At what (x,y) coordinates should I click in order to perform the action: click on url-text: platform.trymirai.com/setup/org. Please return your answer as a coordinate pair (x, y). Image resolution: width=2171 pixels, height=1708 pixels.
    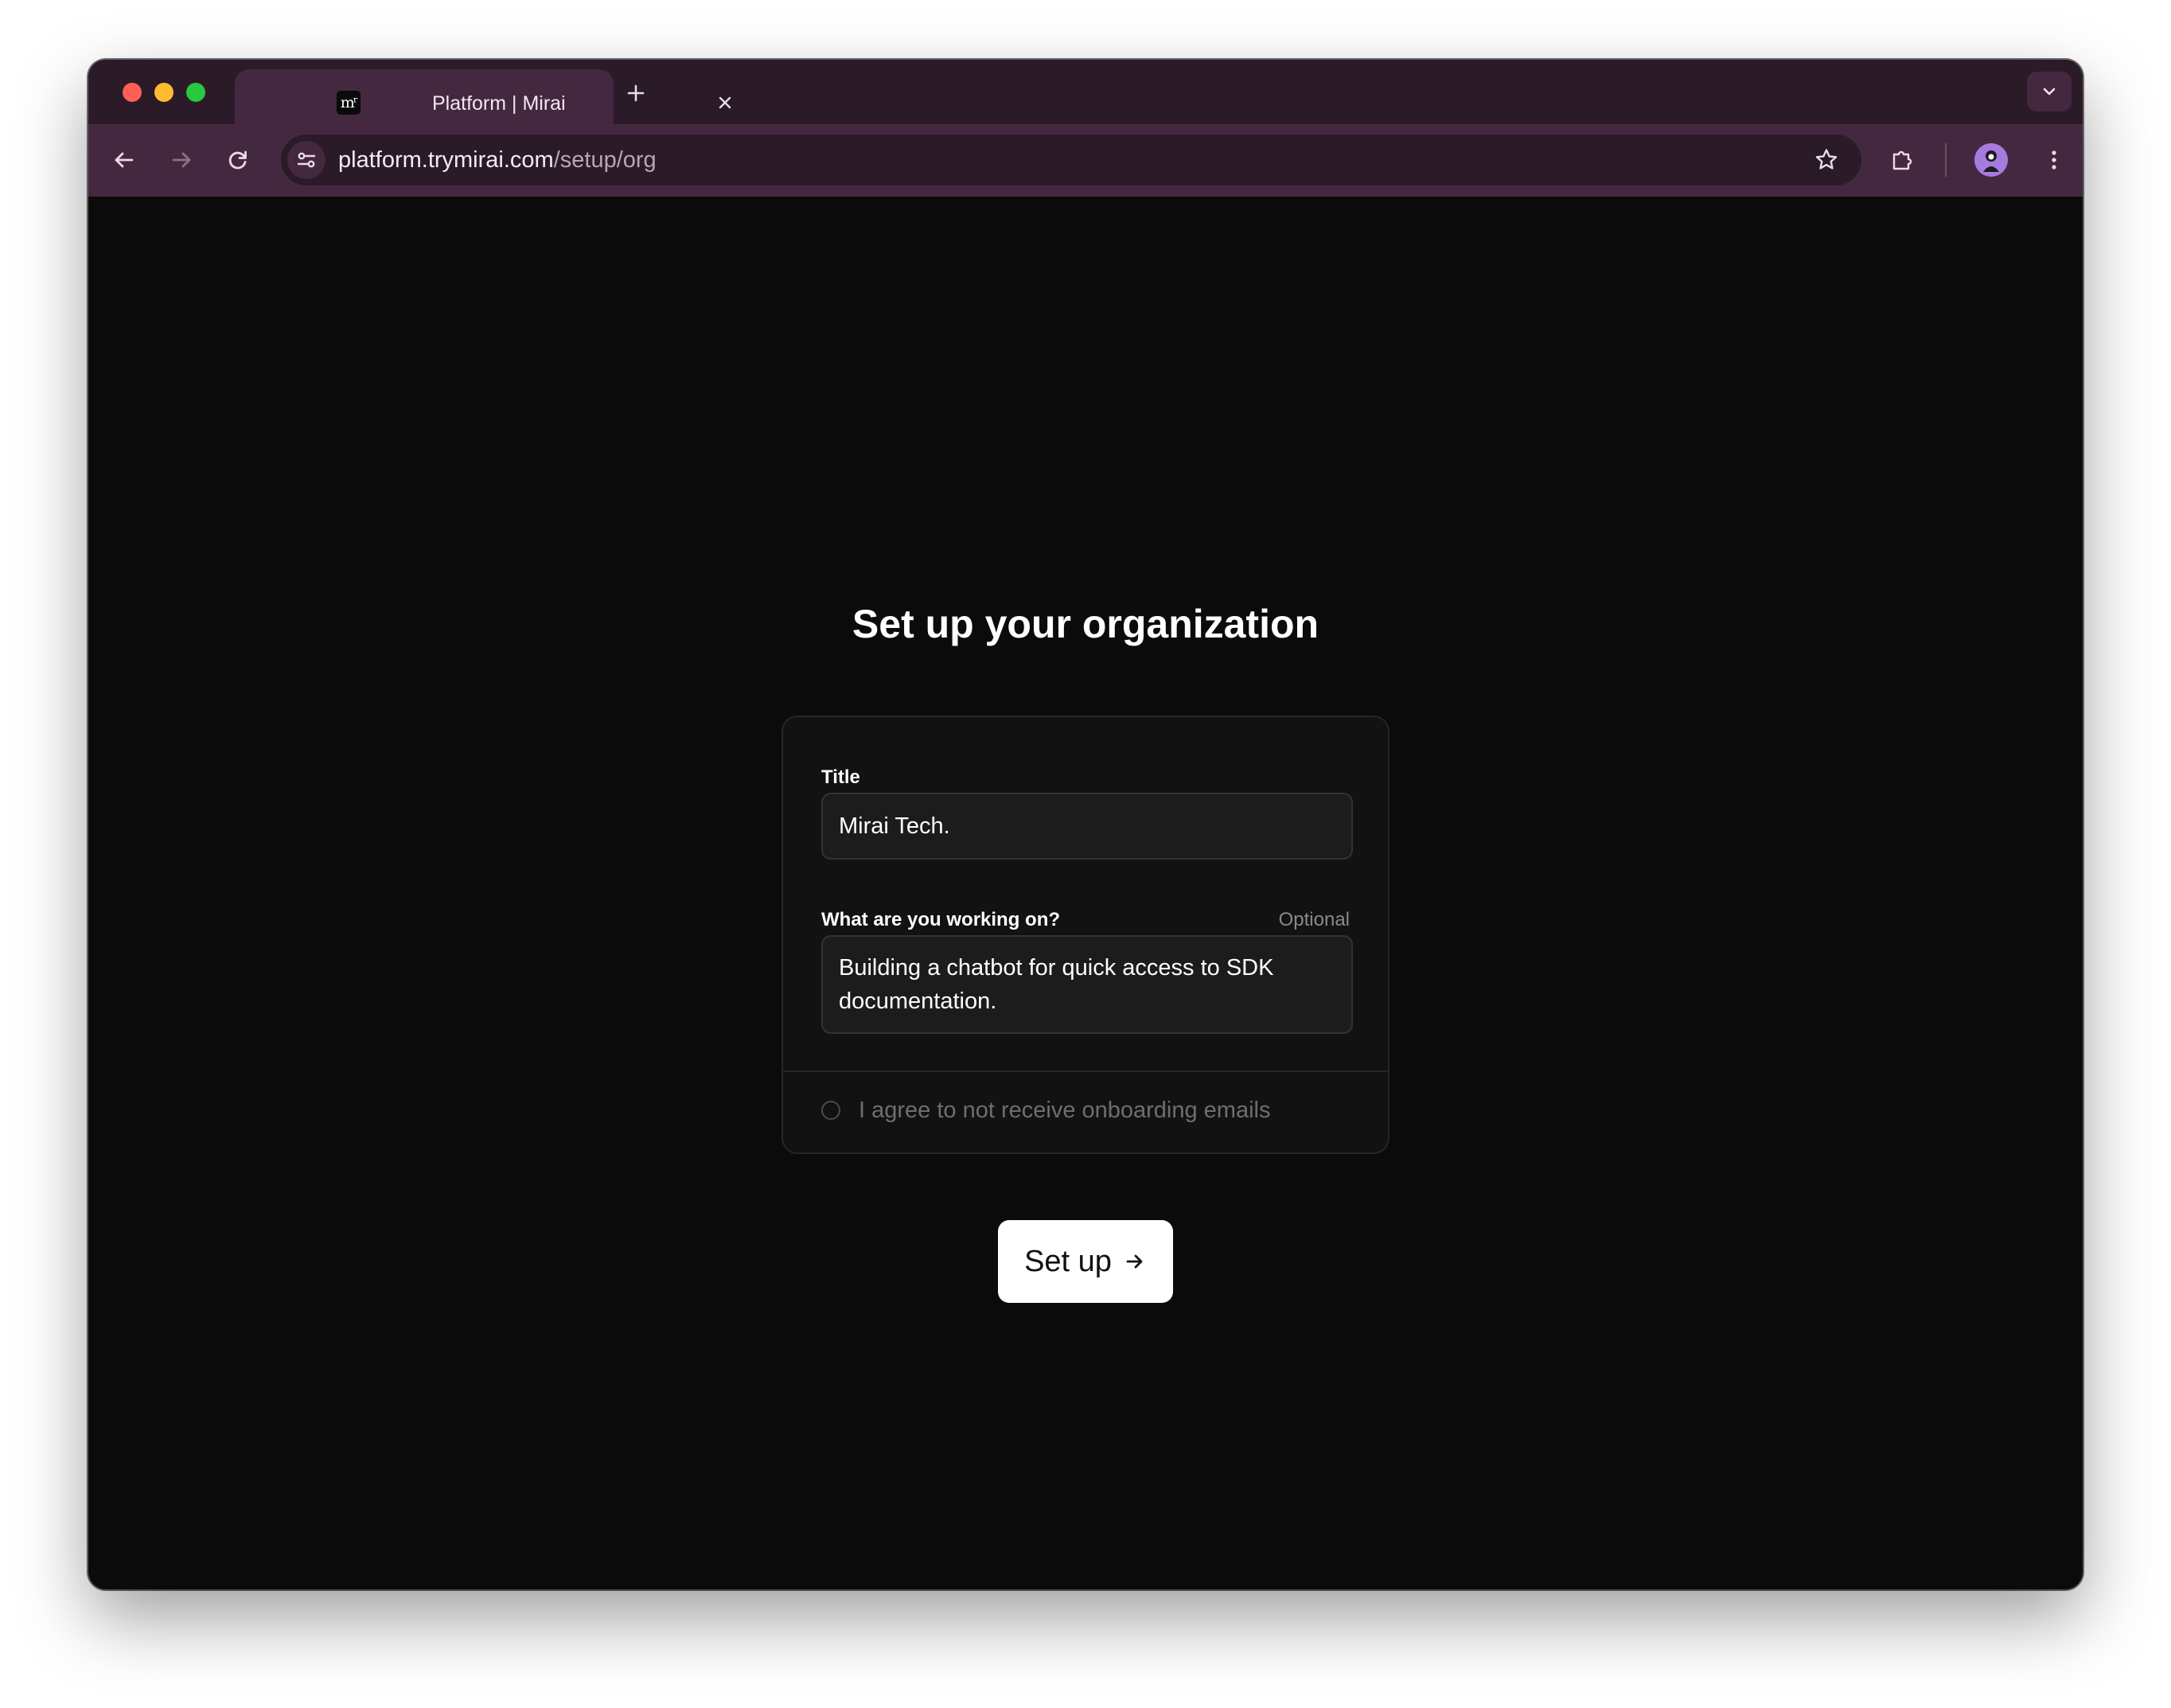
    Looking at the image, I should click on (497, 160).